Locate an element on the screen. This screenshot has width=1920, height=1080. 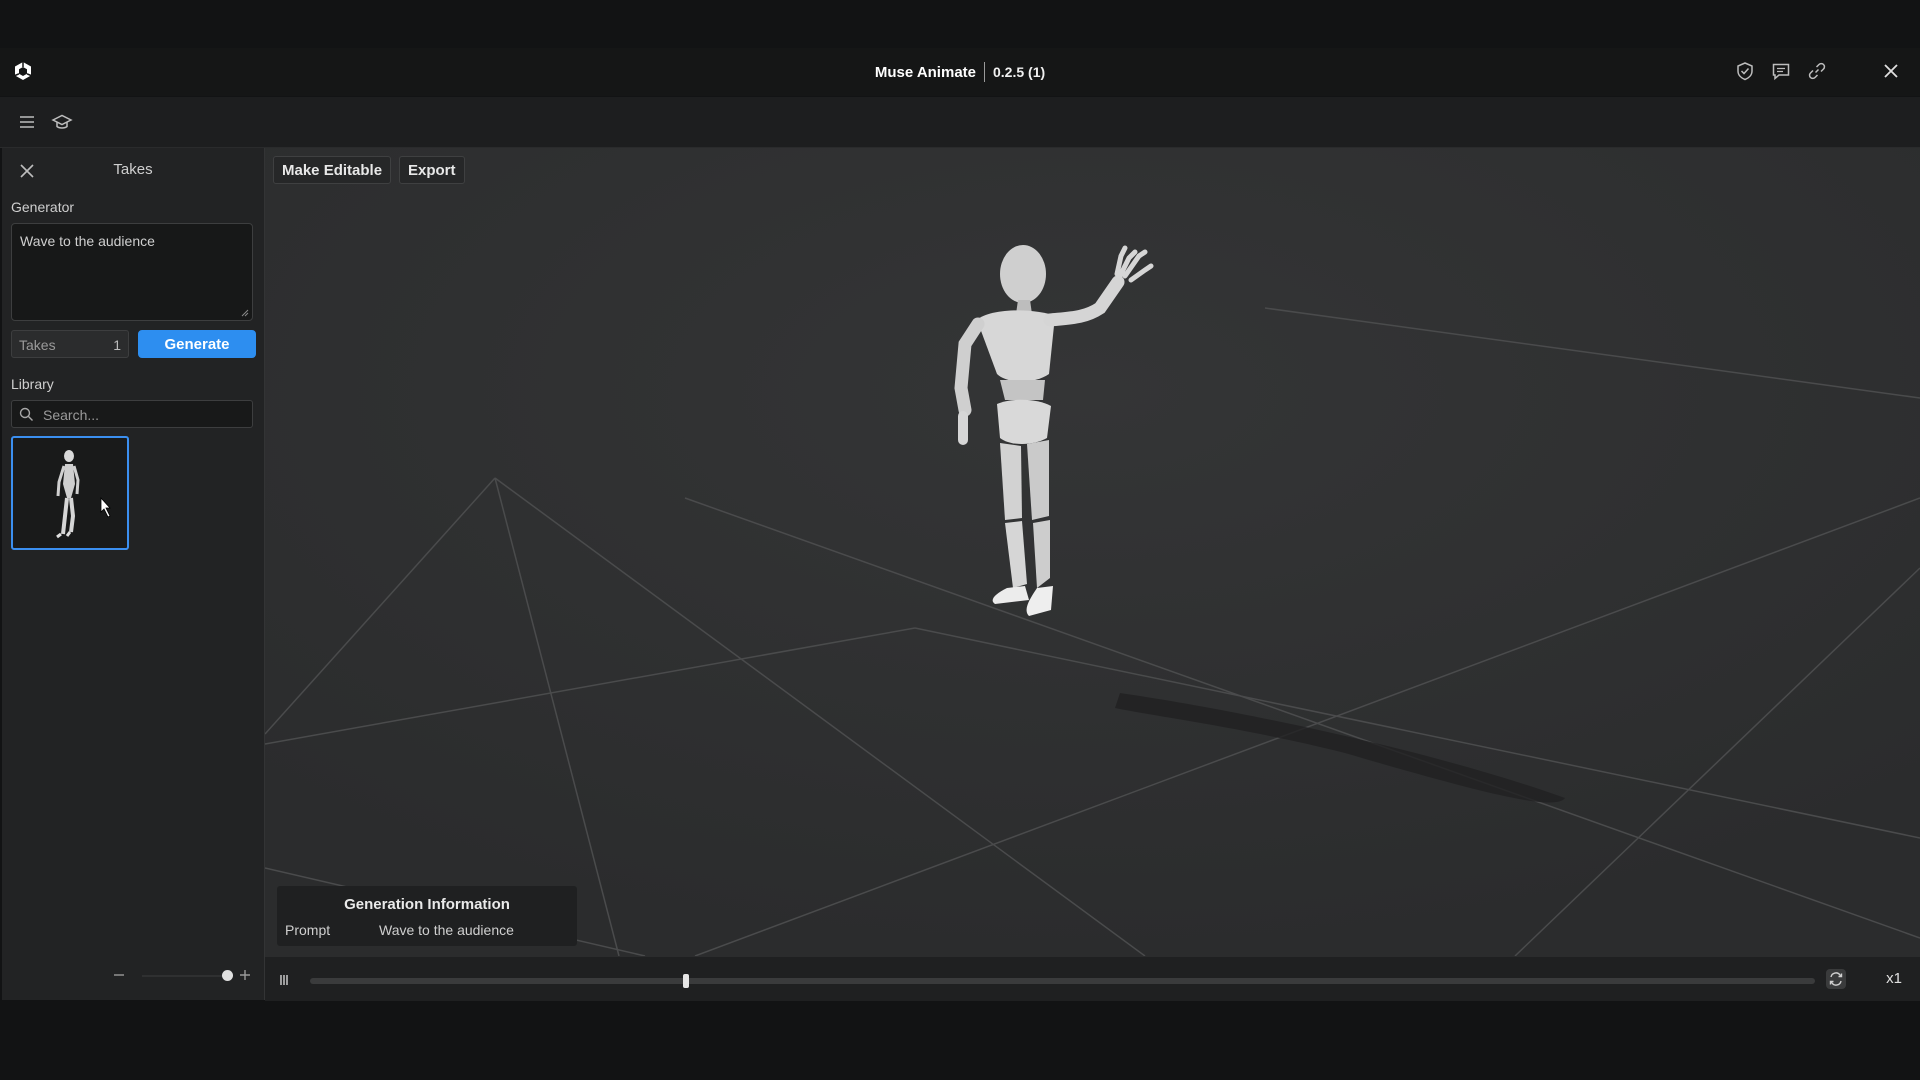
close-icon is located at coordinates (1891, 71).